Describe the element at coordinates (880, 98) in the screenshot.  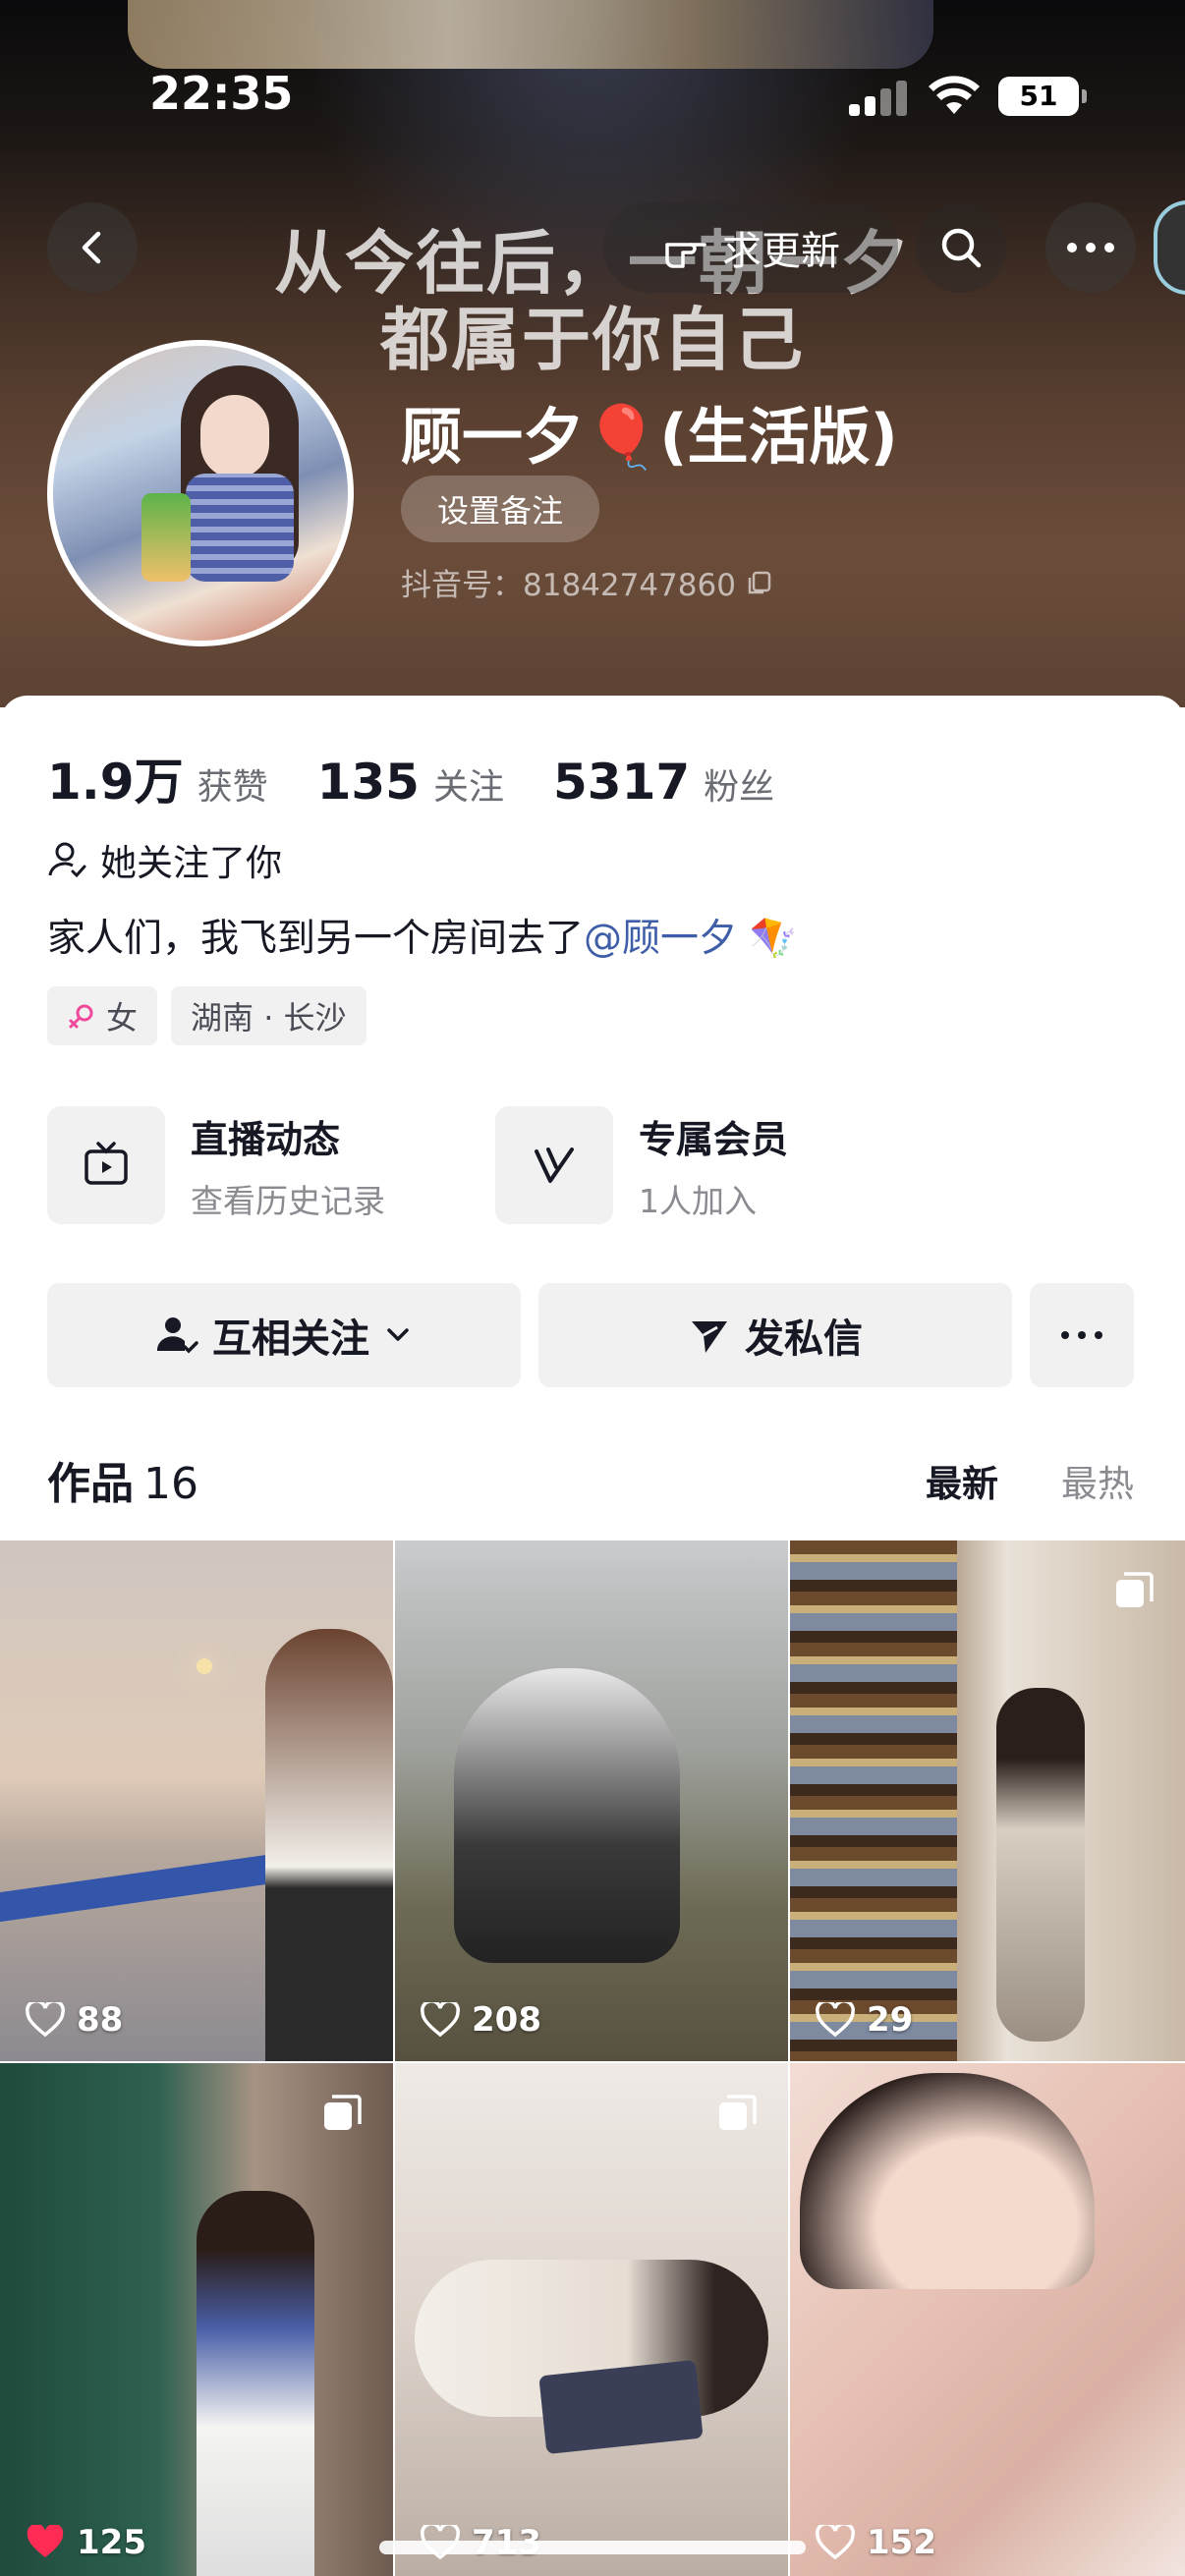
I see `cellular-signal-icon` at that location.